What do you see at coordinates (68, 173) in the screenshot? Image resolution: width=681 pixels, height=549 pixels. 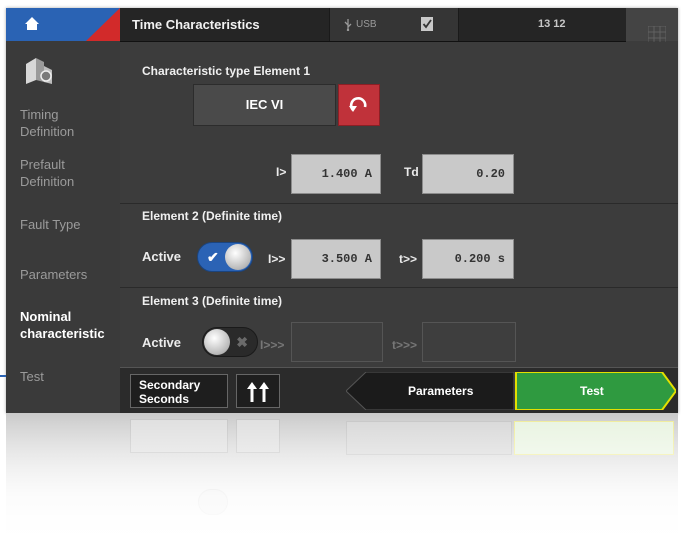 I see `sidebar-item-prefault-definition: Prefault Definition` at bounding box center [68, 173].